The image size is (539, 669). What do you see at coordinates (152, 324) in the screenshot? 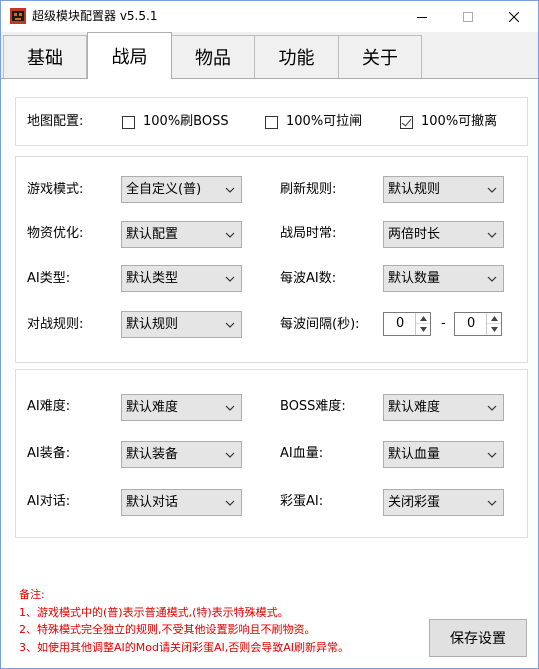
I see `battle-rule-value: 默认规则` at bounding box center [152, 324].